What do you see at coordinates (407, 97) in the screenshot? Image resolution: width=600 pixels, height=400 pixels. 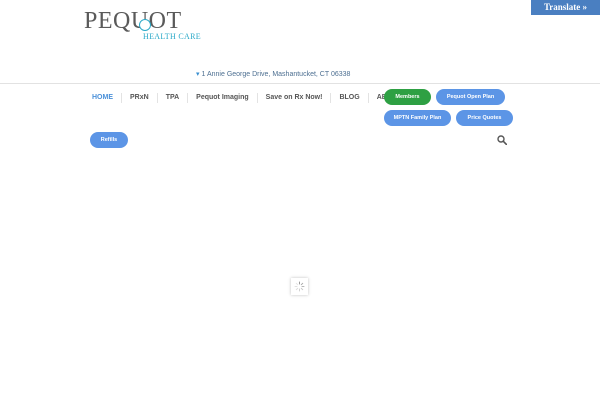 I see `members-button: Members` at bounding box center [407, 97].